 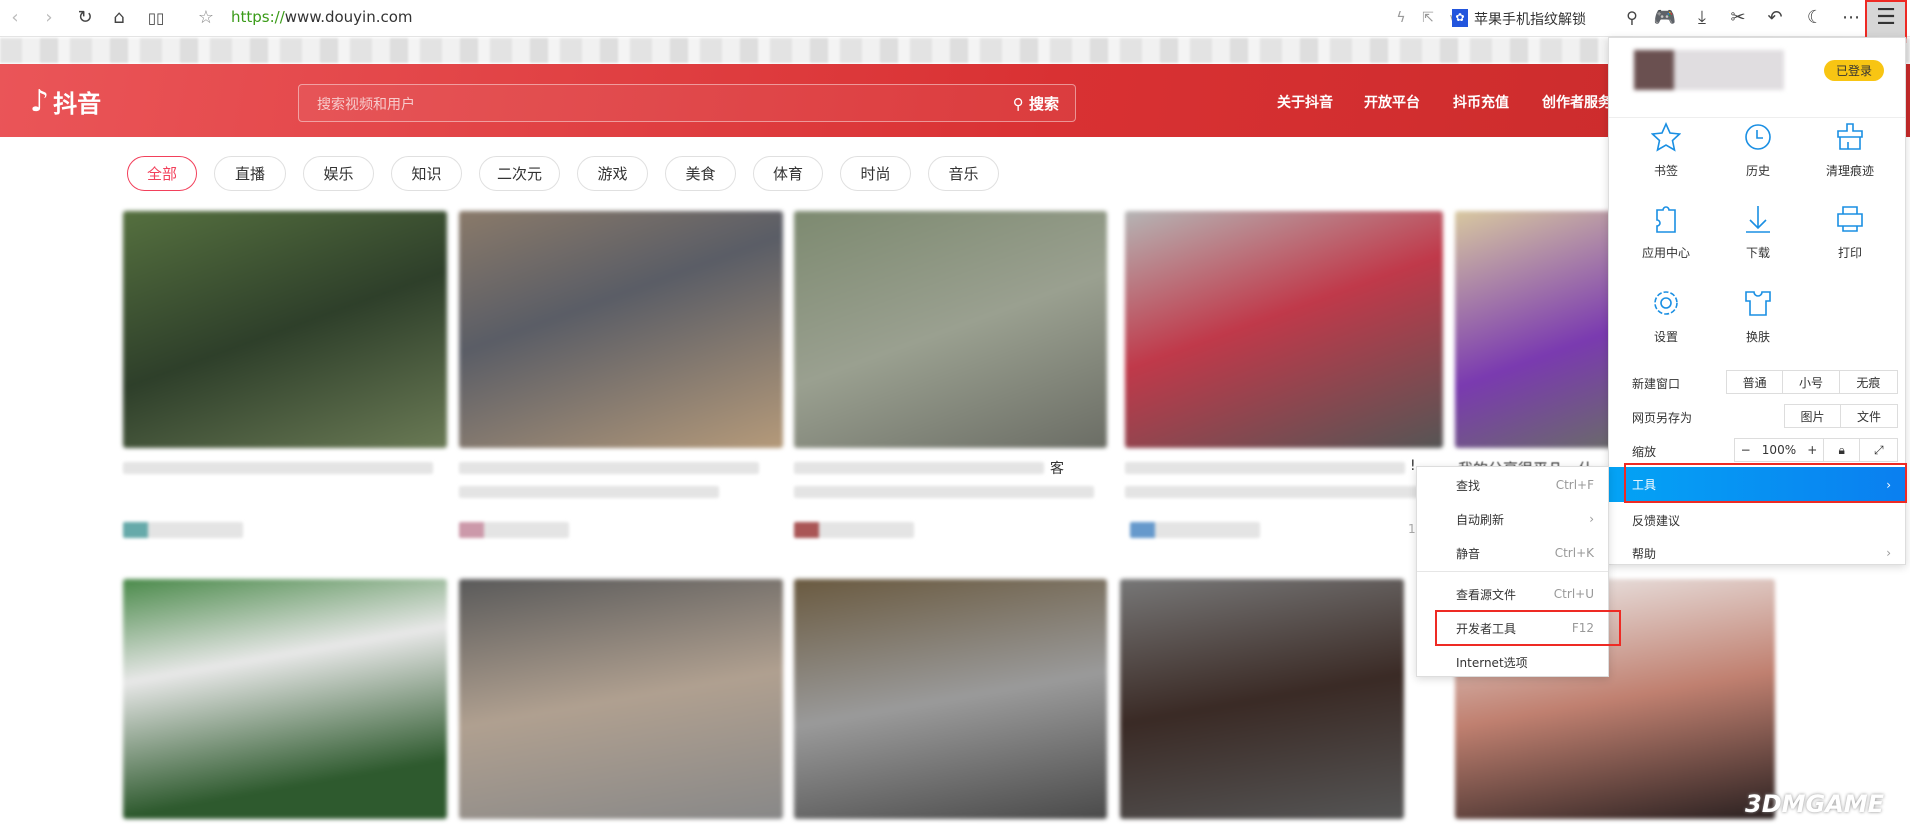 I want to click on submenu-mute: 静音 Ctrl+K, so click(x=1513, y=553).